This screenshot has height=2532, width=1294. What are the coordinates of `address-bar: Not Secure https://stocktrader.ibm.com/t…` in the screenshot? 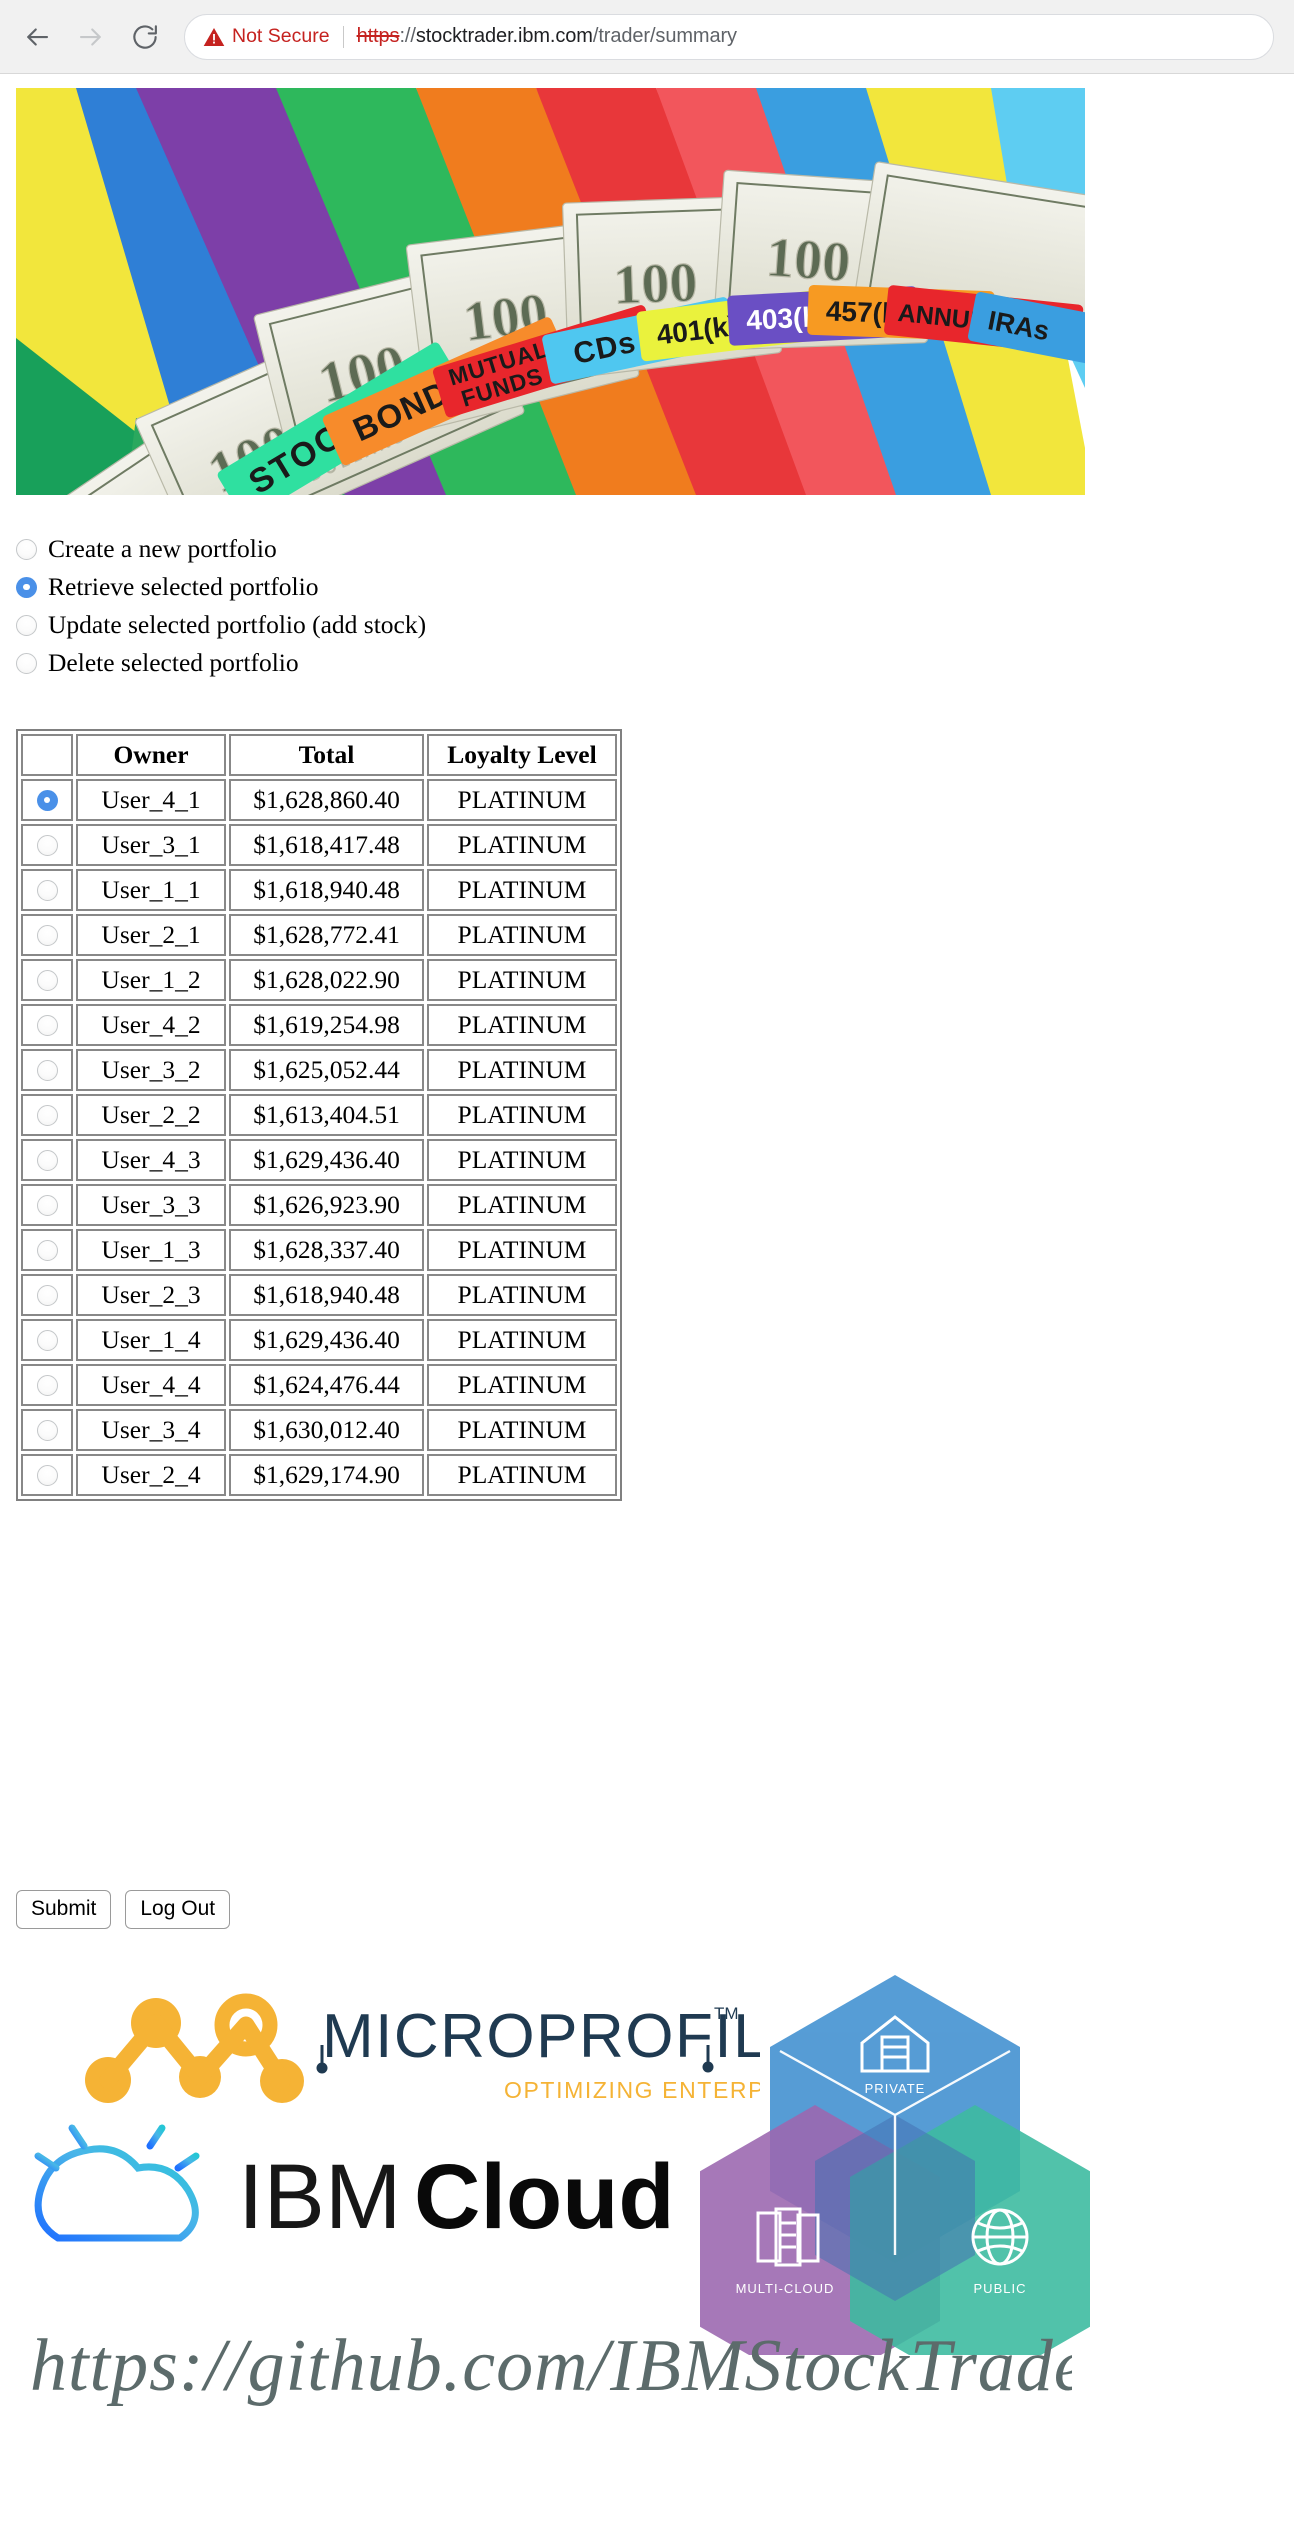 It's located at (729, 36).